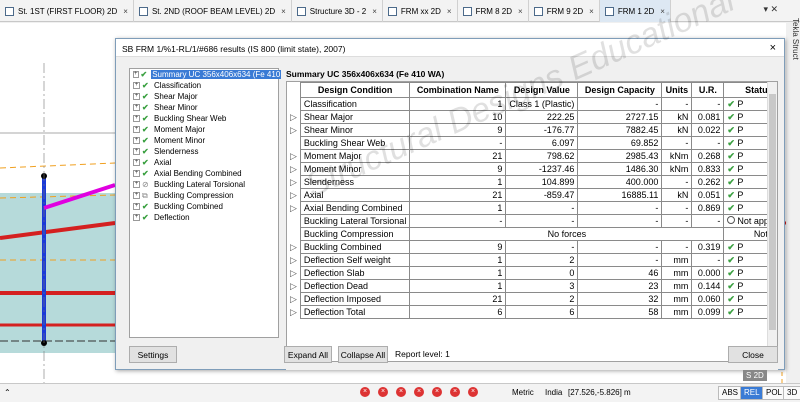  I want to click on collapse-all-button: Collapse All, so click(363, 354).